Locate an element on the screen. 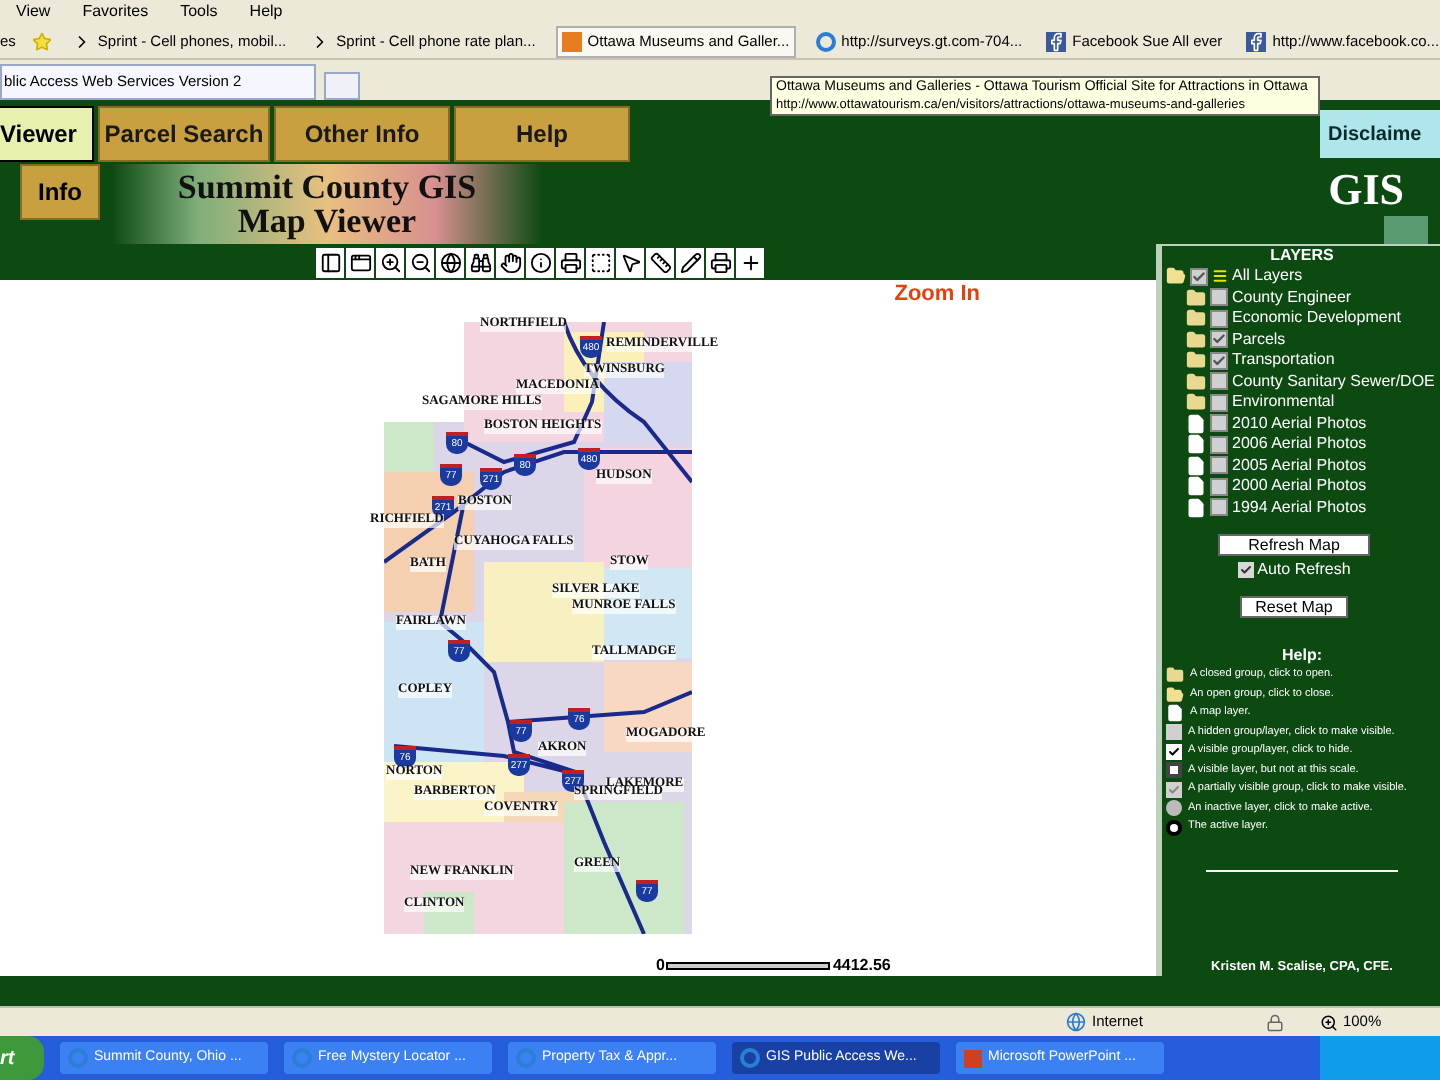 This screenshot has height=1080, width=1440. hand-icon is located at coordinates (510, 262).